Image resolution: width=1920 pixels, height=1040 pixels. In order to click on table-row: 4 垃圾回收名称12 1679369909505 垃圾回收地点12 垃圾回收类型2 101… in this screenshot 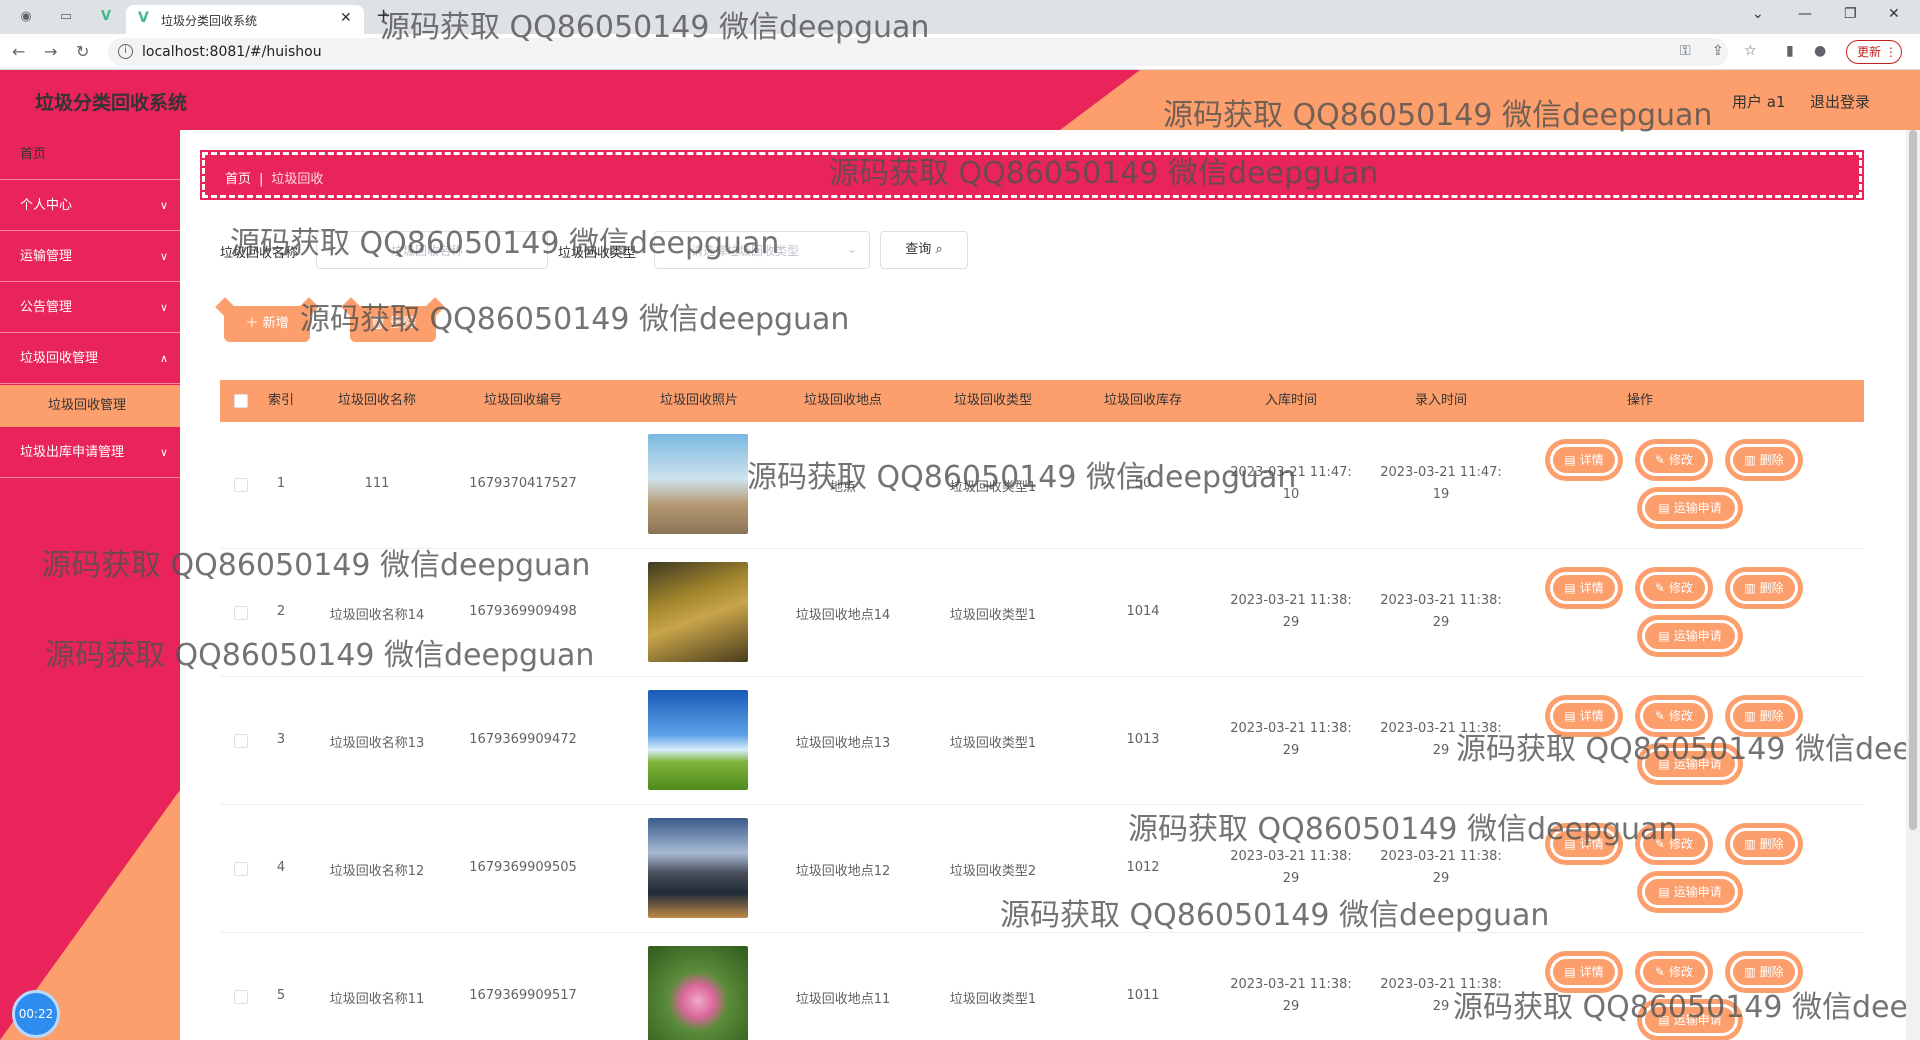, I will do `click(1042, 869)`.